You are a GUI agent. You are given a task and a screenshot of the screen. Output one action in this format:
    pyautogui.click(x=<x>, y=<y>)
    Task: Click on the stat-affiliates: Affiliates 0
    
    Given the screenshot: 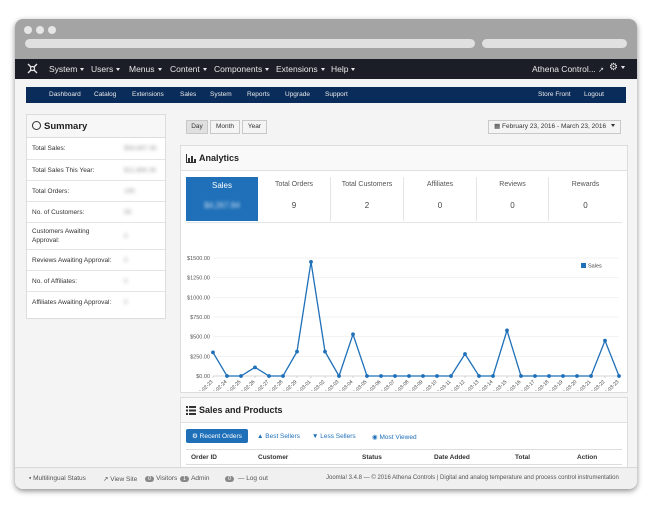 What is the action you would take?
    pyautogui.click(x=440, y=199)
    